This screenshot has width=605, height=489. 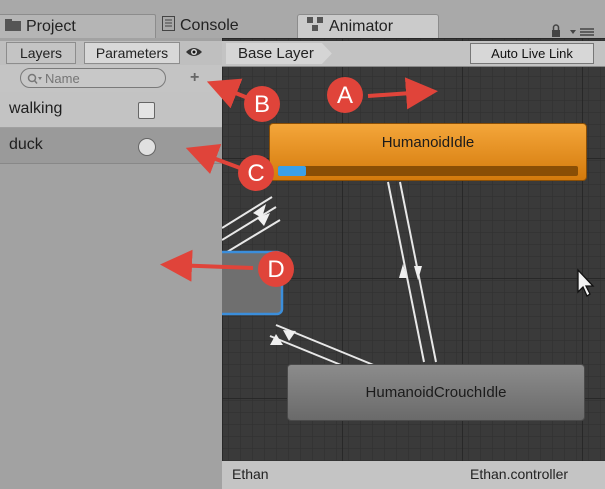 What do you see at coordinates (402, 93) in the screenshot?
I see `callout-arrow-a` at bounding box center [402, 93].